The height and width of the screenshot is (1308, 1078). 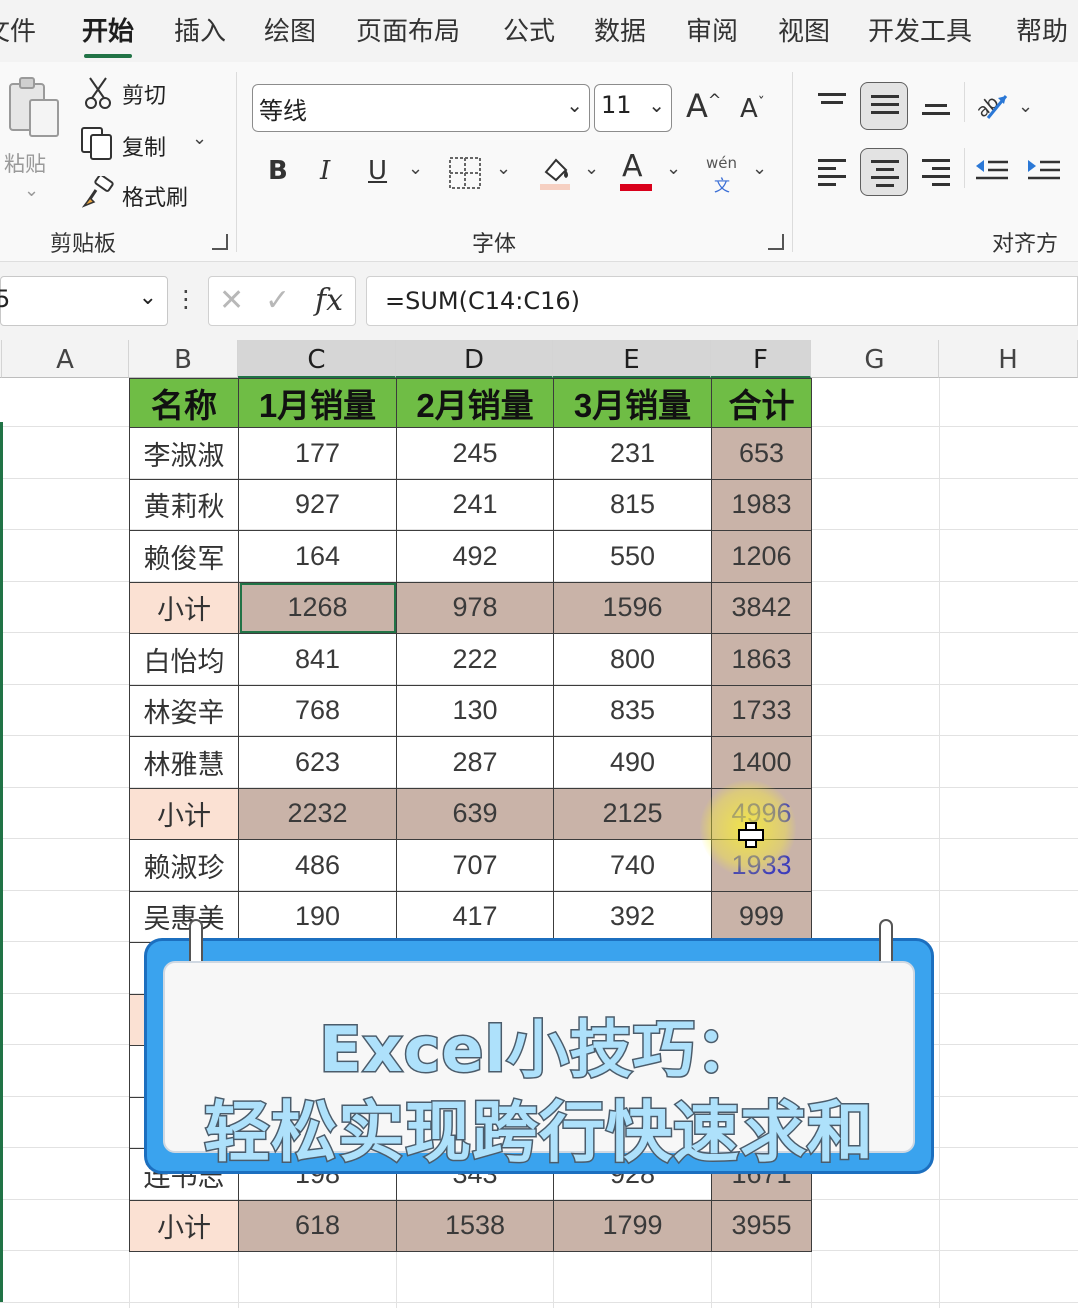 I want to click on paste-button: 粘贴 ⌄, so click(x=33, y=141).